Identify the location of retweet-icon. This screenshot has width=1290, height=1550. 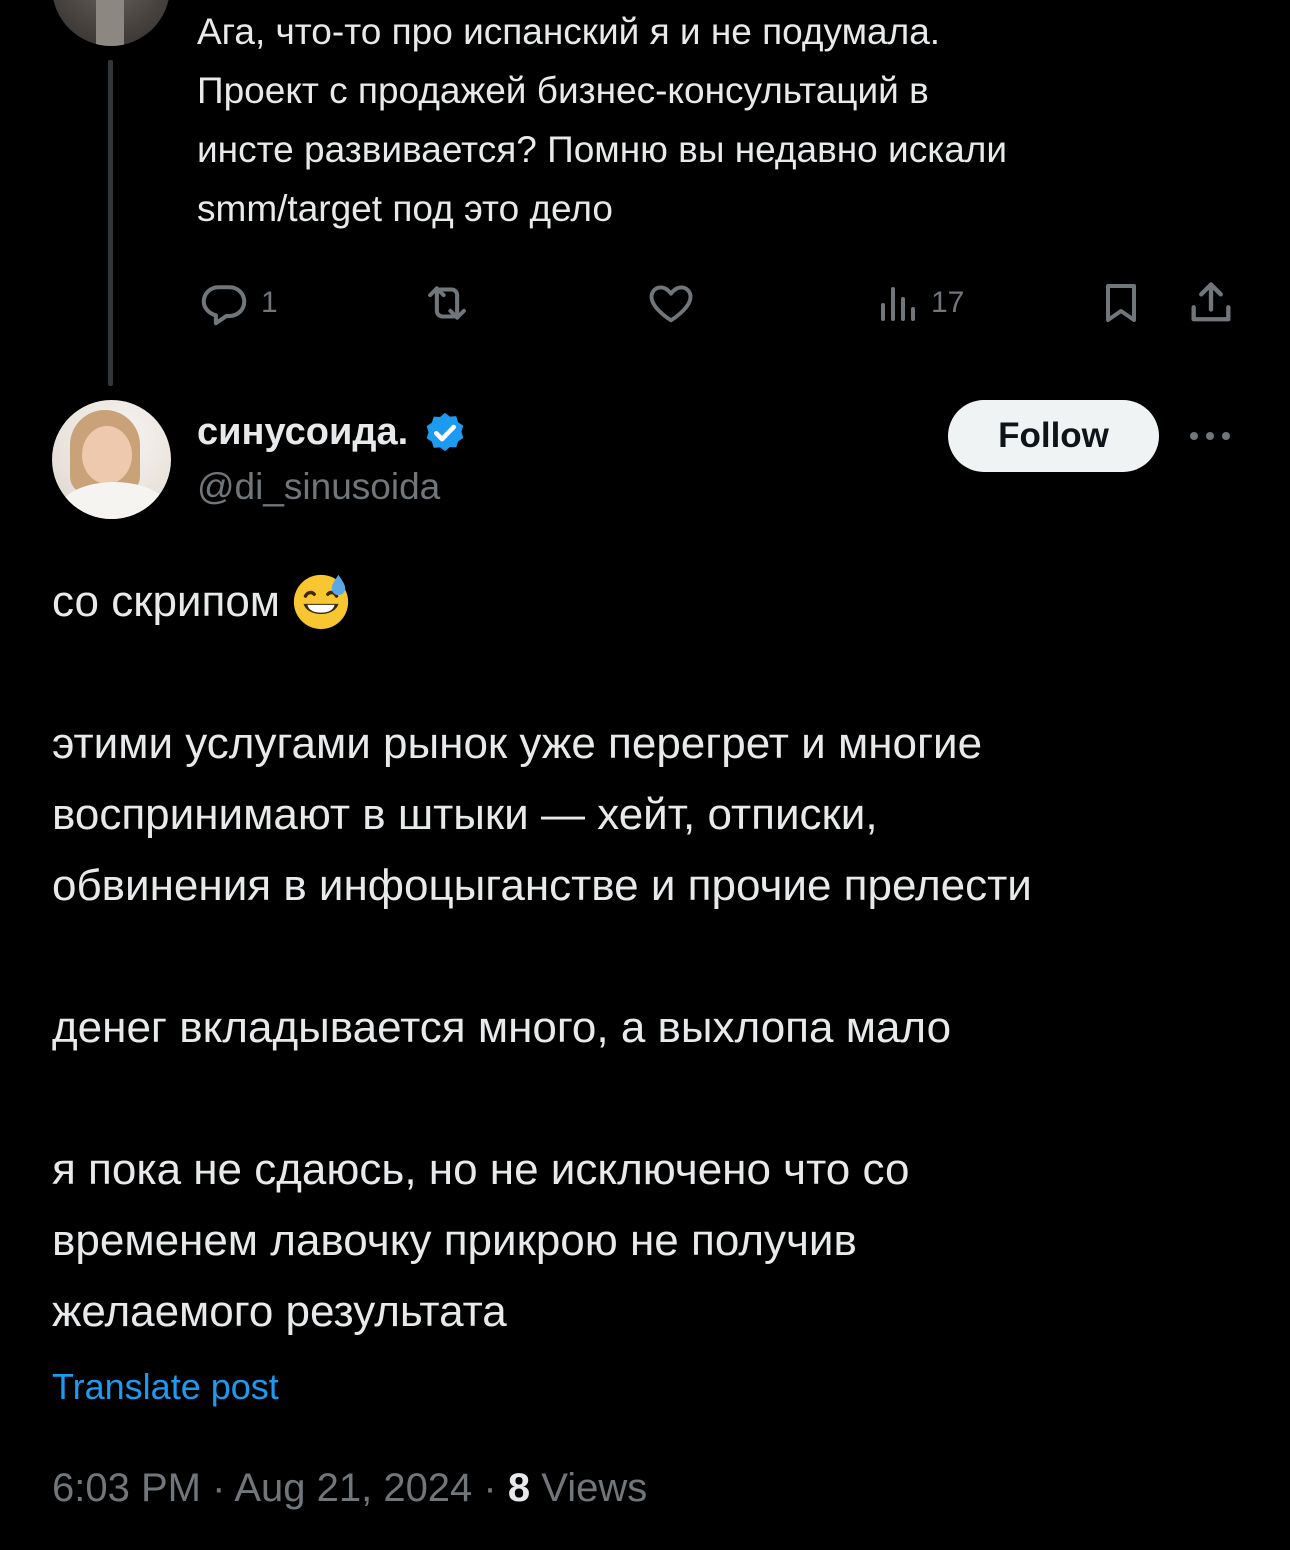
(447, 303).